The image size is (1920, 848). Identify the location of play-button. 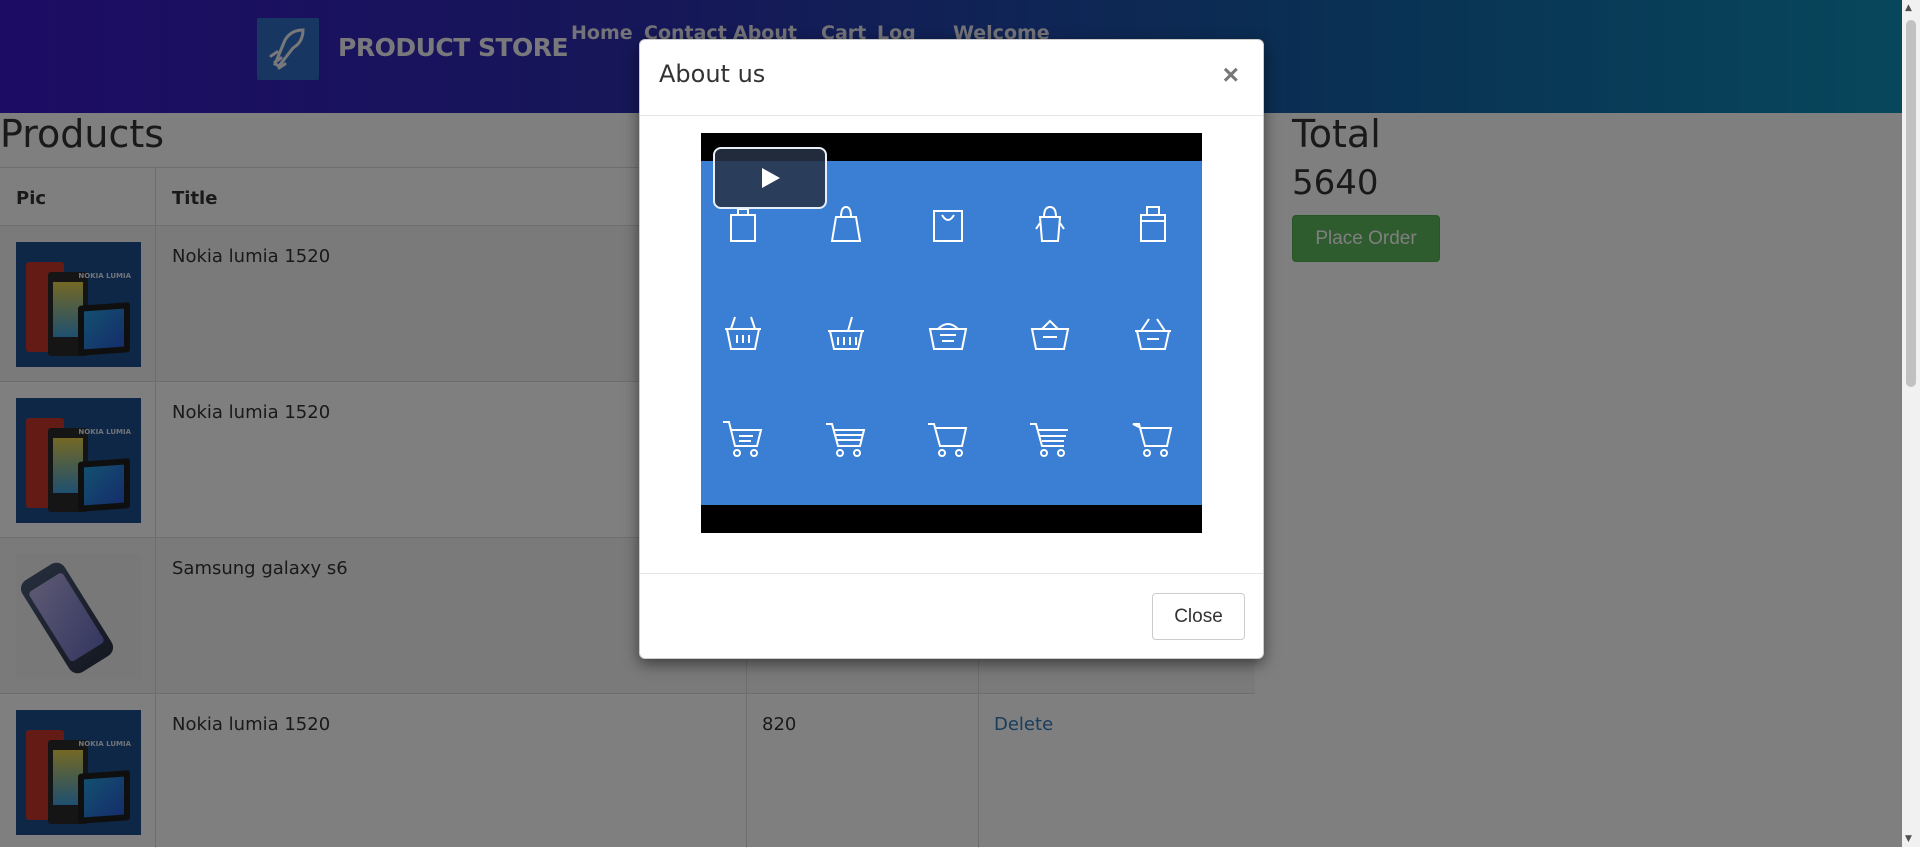
(770, 178).